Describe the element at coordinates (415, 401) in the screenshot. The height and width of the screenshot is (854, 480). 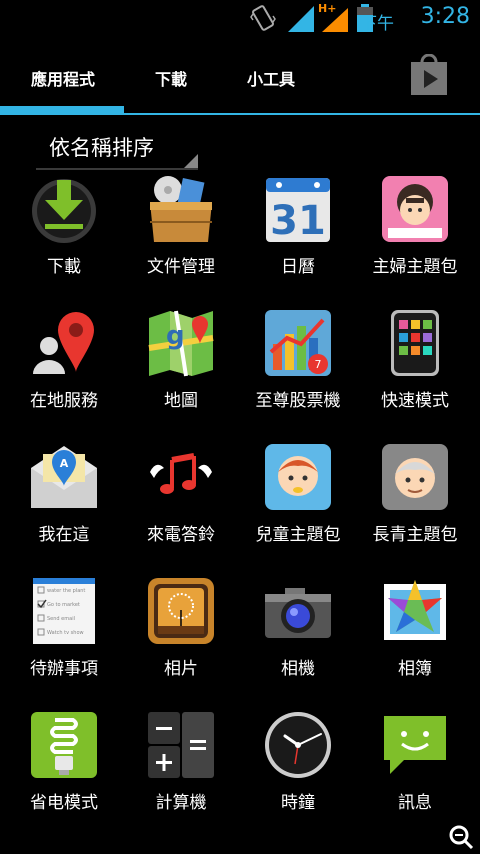
I see `app-label: 快速模式` at that location.